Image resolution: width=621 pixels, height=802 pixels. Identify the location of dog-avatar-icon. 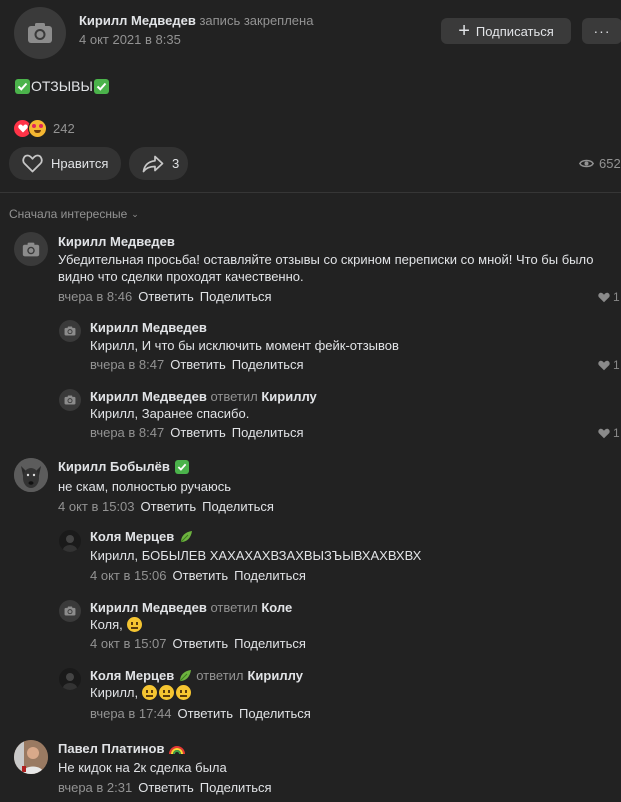
(31, 475).